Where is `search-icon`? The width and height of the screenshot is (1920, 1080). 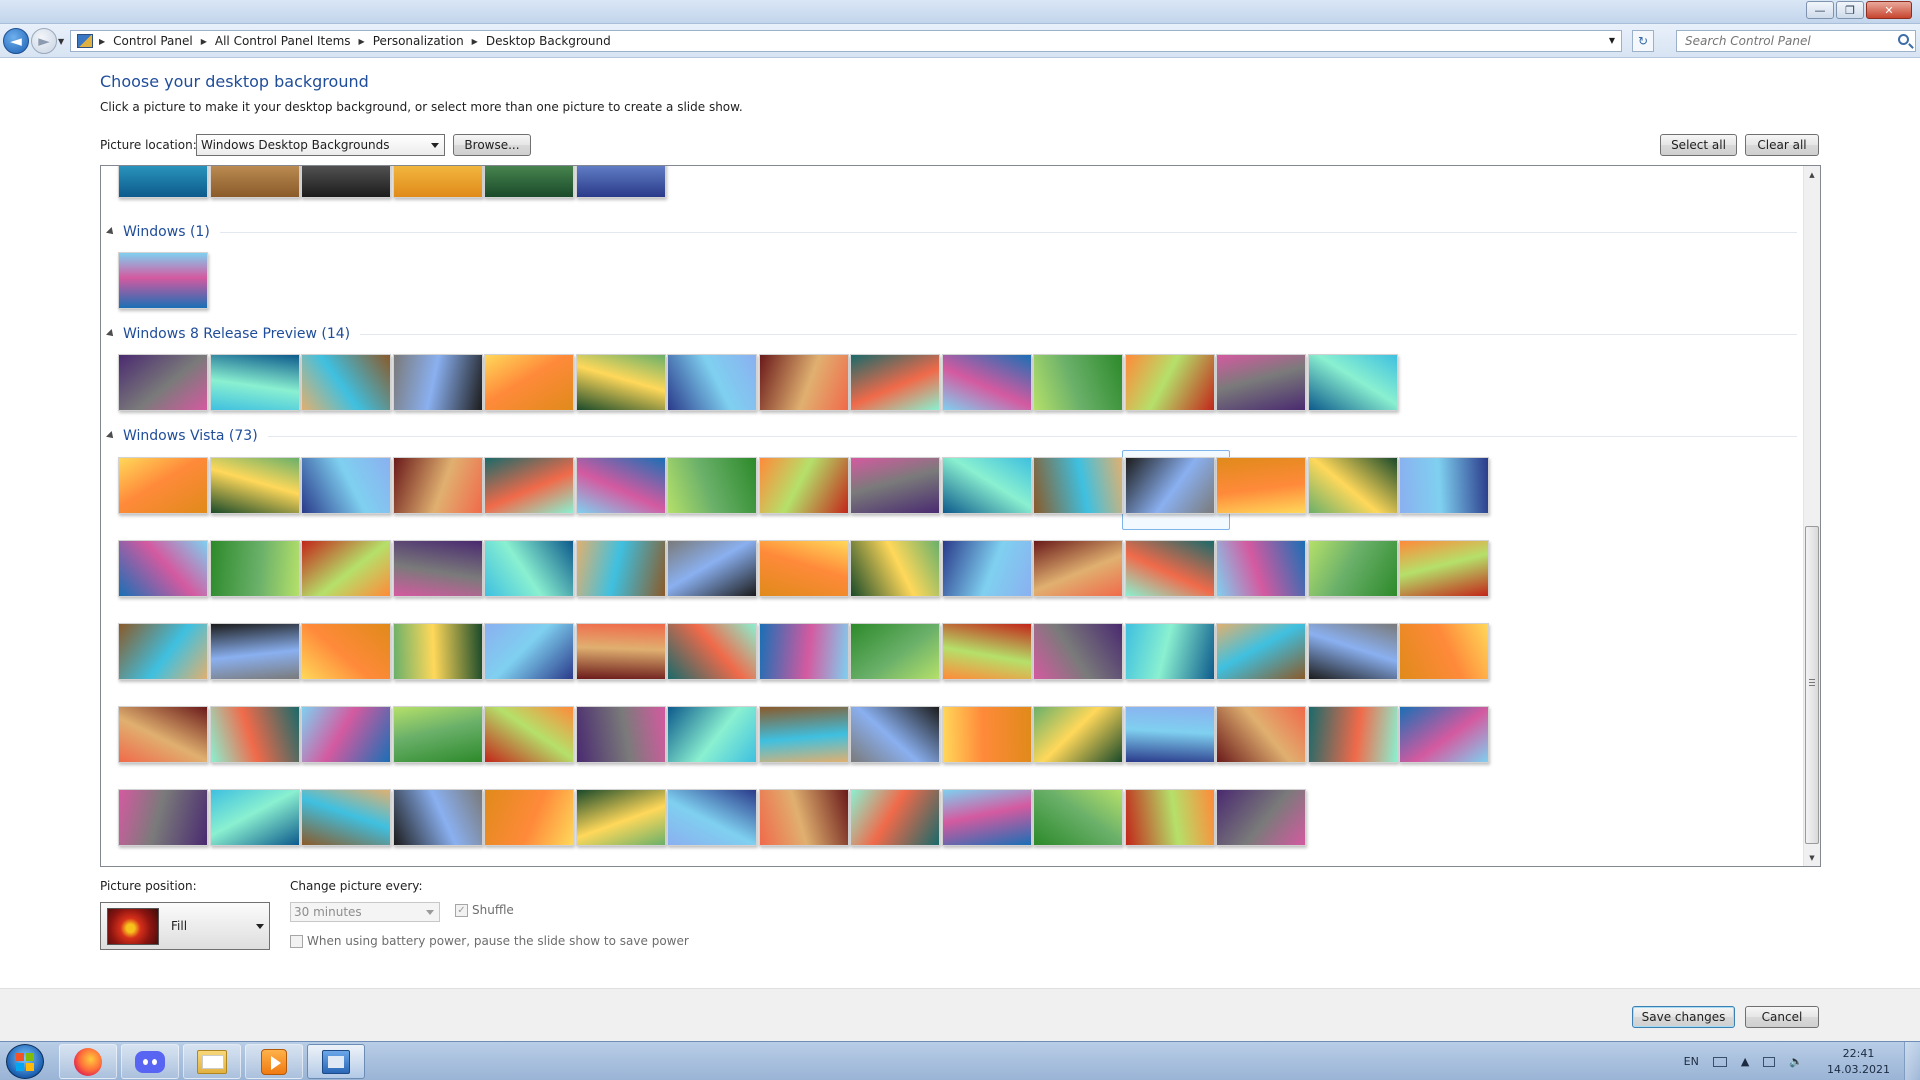
search-icon is located at coordinates (1903, 39).